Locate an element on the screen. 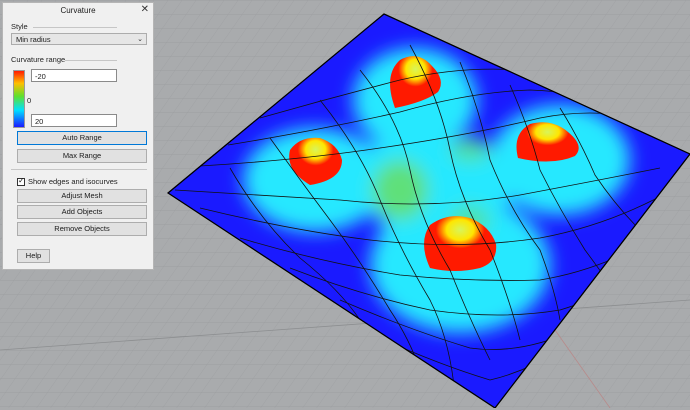 The image size is (690, 410). adjust-mesh-button: Adjust Mesh is located at coordinates (82, 196).